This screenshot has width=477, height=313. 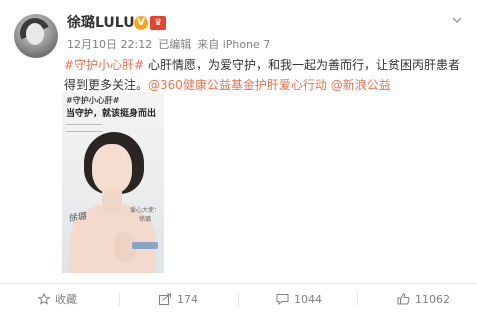 I want to click on image-figure-face, so click(x=112, y=169).